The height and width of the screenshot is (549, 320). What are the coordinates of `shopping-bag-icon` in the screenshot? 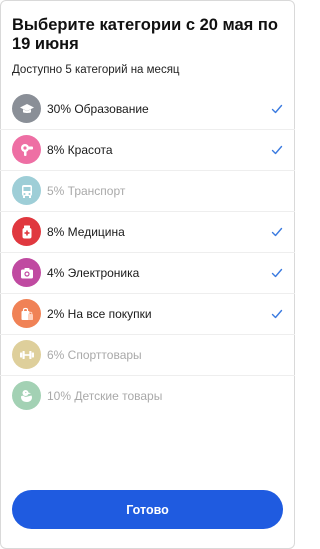 It's located at (26, 313).